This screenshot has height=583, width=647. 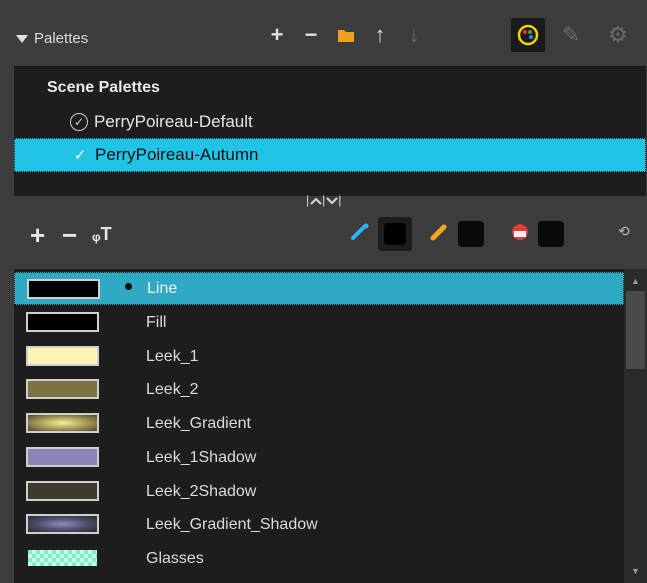 I want to click on color-toolbar: + − ᵩT ⟲, so click(x=323, y=235).